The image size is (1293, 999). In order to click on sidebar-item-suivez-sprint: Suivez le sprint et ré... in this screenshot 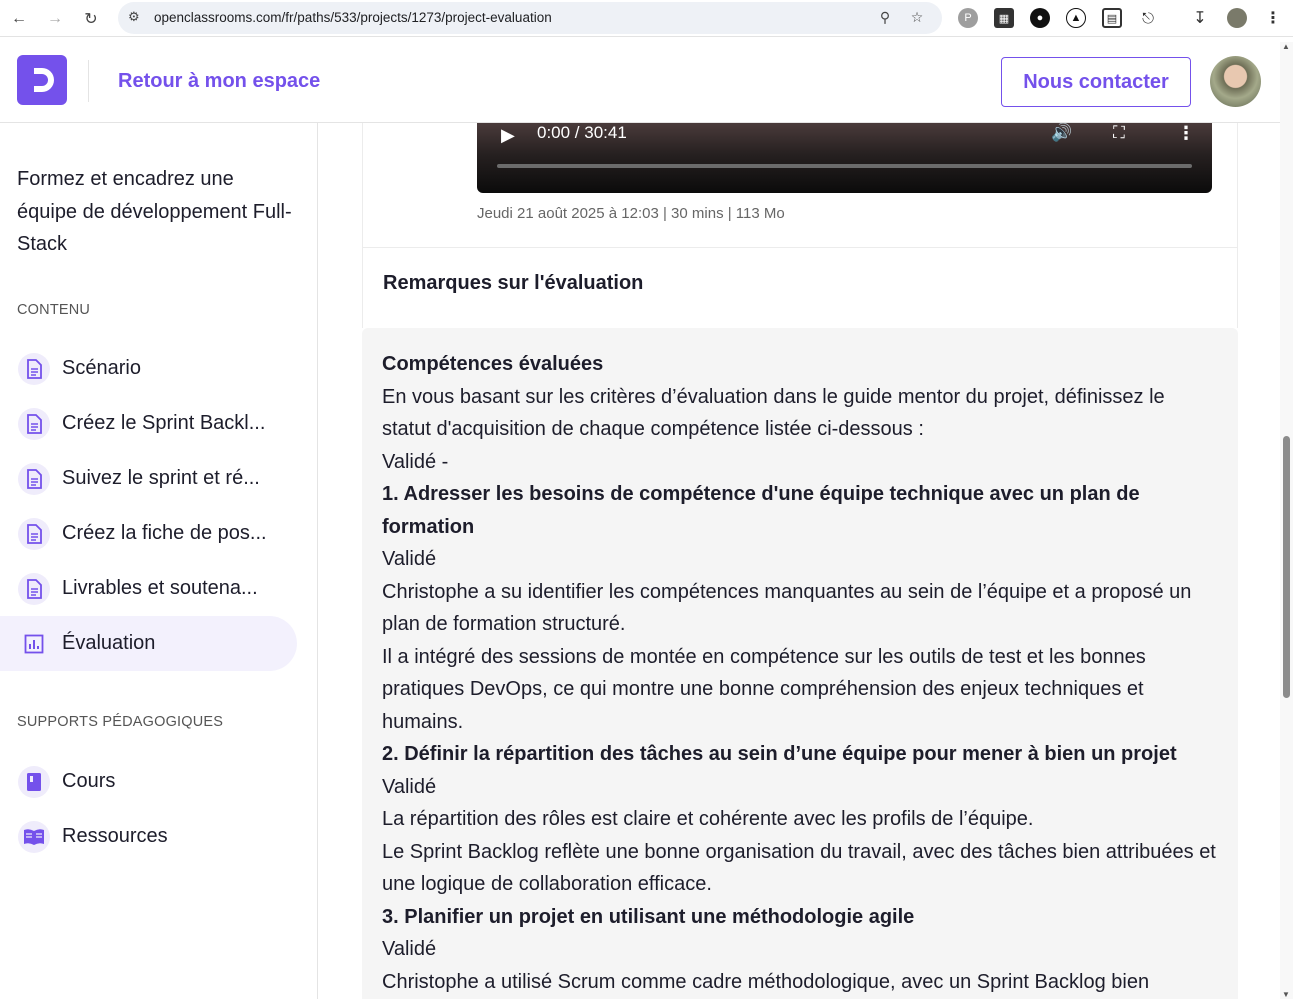, I will do `click(148, 478)`.